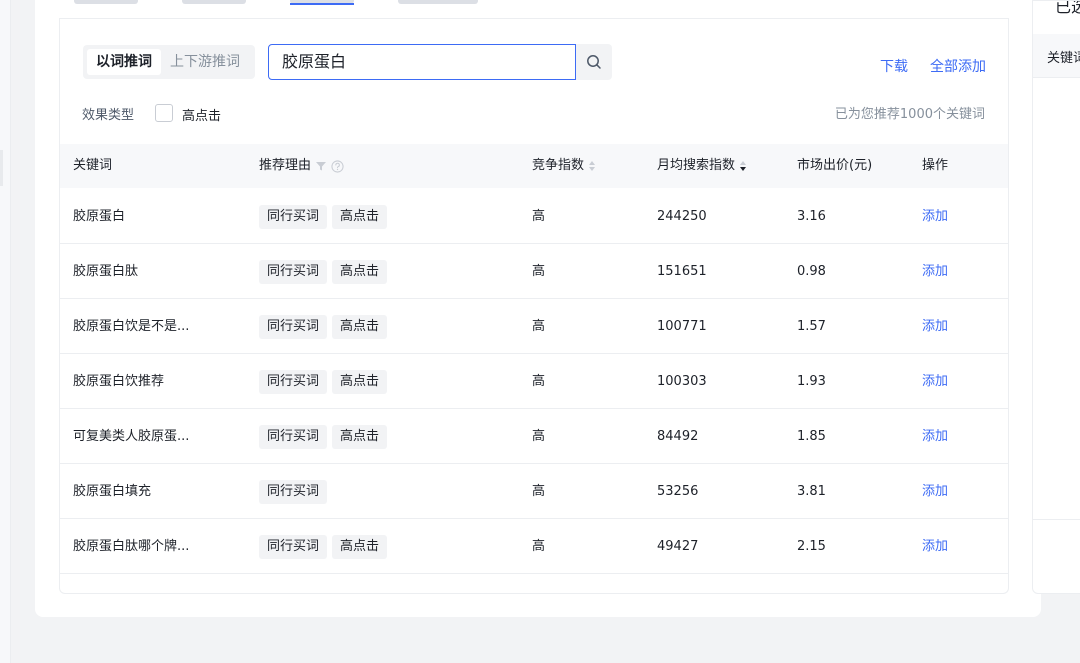  What do you see at coordinates (1056, 519) in the screenshot?
I see `selected-panel-divider` at bounding box center [1056, 519].